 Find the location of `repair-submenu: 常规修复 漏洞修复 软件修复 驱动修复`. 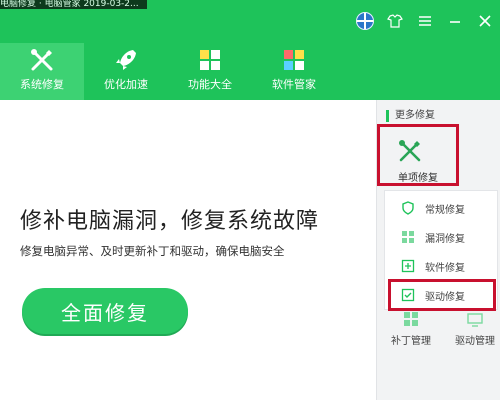

repair-submenu: 常规修复 漏洞修复 软件修复 驱动修复 is located at coordinates (441, 250).